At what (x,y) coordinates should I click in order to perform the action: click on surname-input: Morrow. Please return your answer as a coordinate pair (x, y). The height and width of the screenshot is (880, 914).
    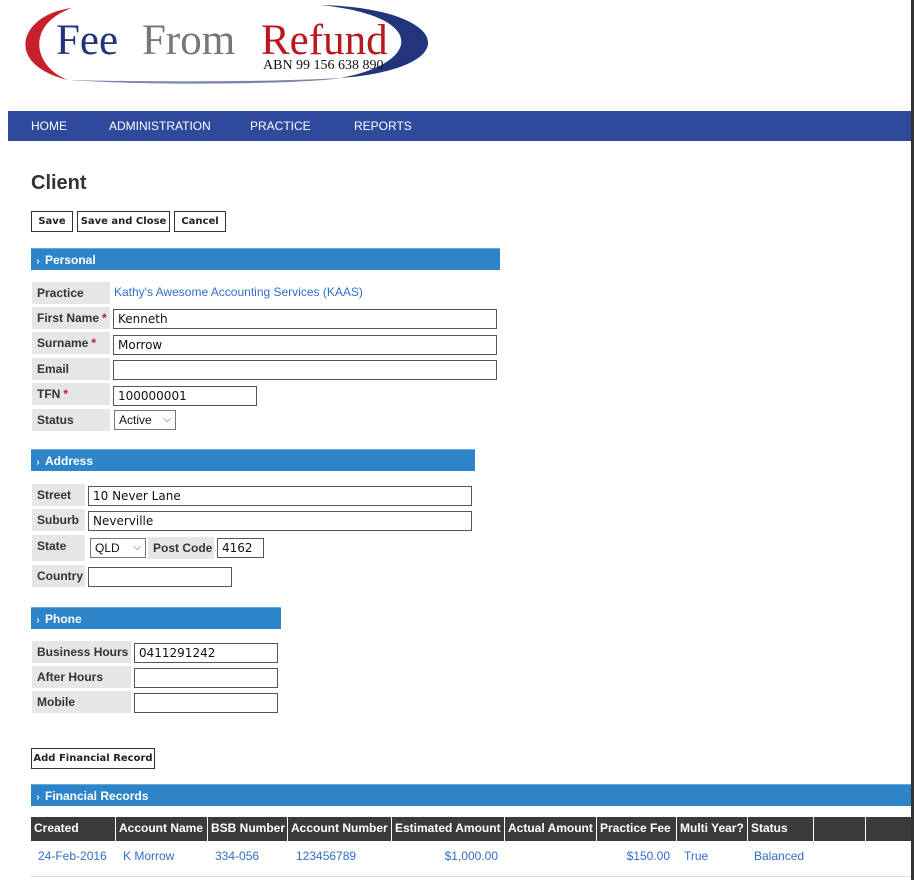
    Looking at the image, I should click on (305, 345).